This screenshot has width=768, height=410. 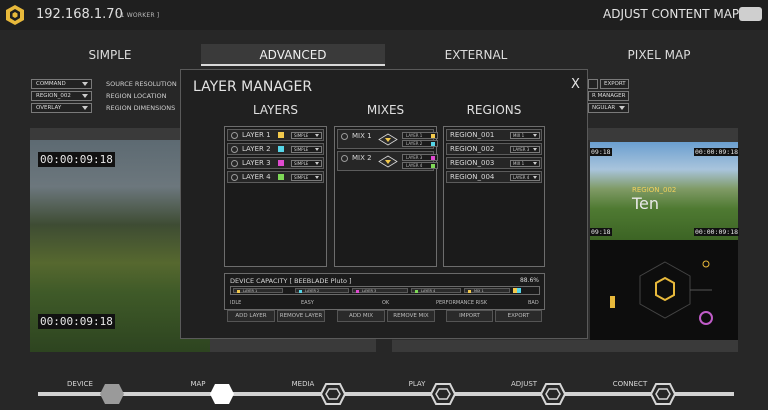 What do you see at coordinates (717, 232) in the screenshot?
I see `timecode-region-mid-right: 00:00:09:18` at bounding box center [717, 232].